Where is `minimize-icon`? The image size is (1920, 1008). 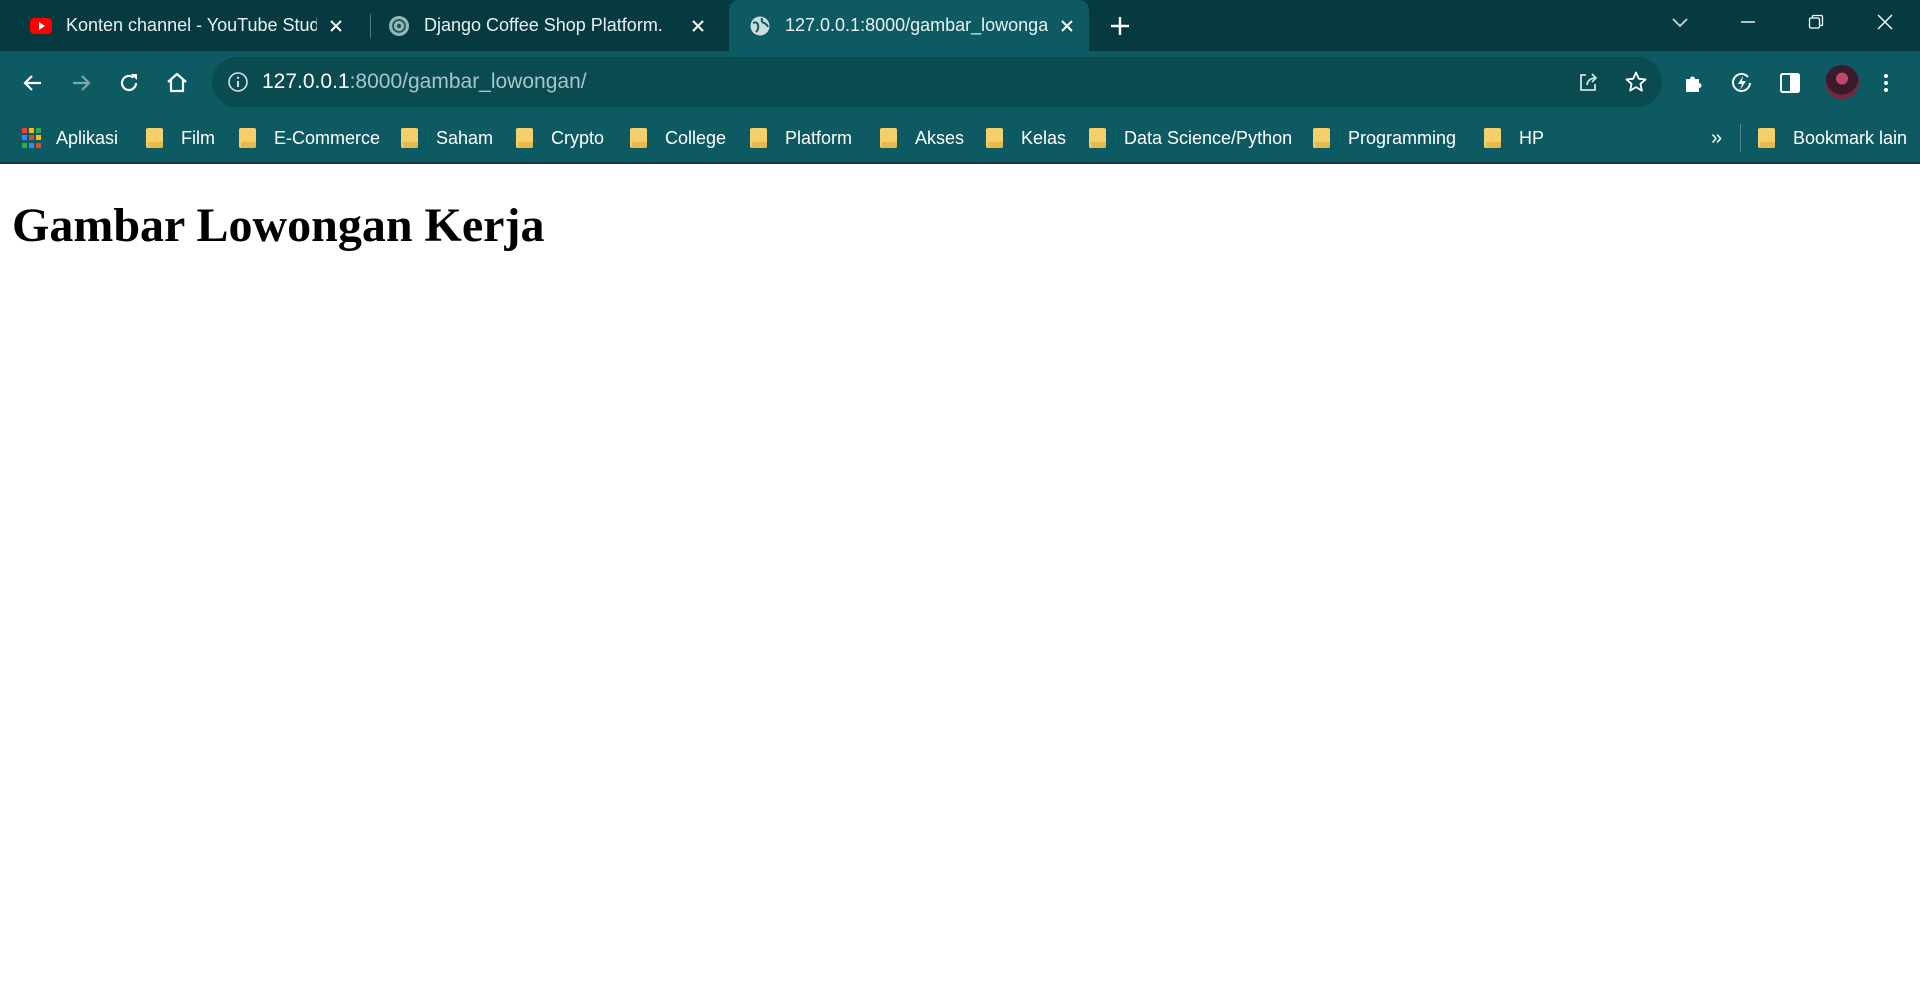
minimize-icon is located at coordinates (1748, 22).